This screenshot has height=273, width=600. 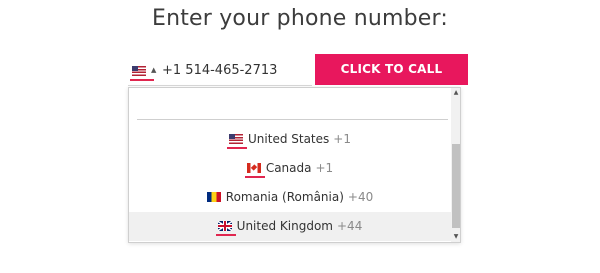 I want to click on phone-field: ▲, so click(x=220, y=70).